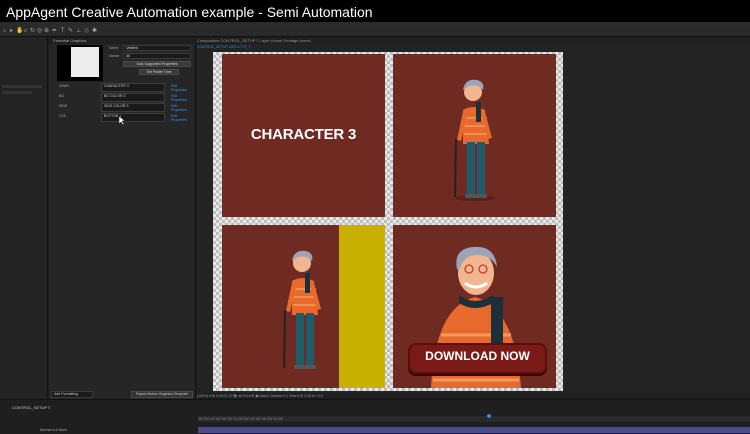 This screenshot has width=750, height=434. I want to click on solo-supported-properties-button: Solo Supported Properties, so click(157, 64).